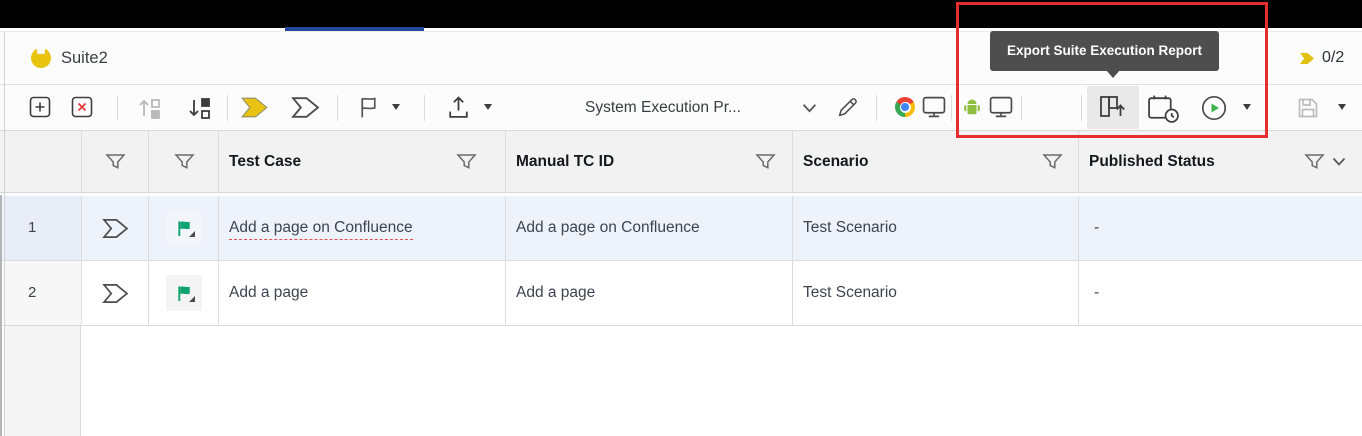  What do you see at coordinates (40, 107) in the screenshot?
I see `add-row-button` at bounding box center [40, 107].